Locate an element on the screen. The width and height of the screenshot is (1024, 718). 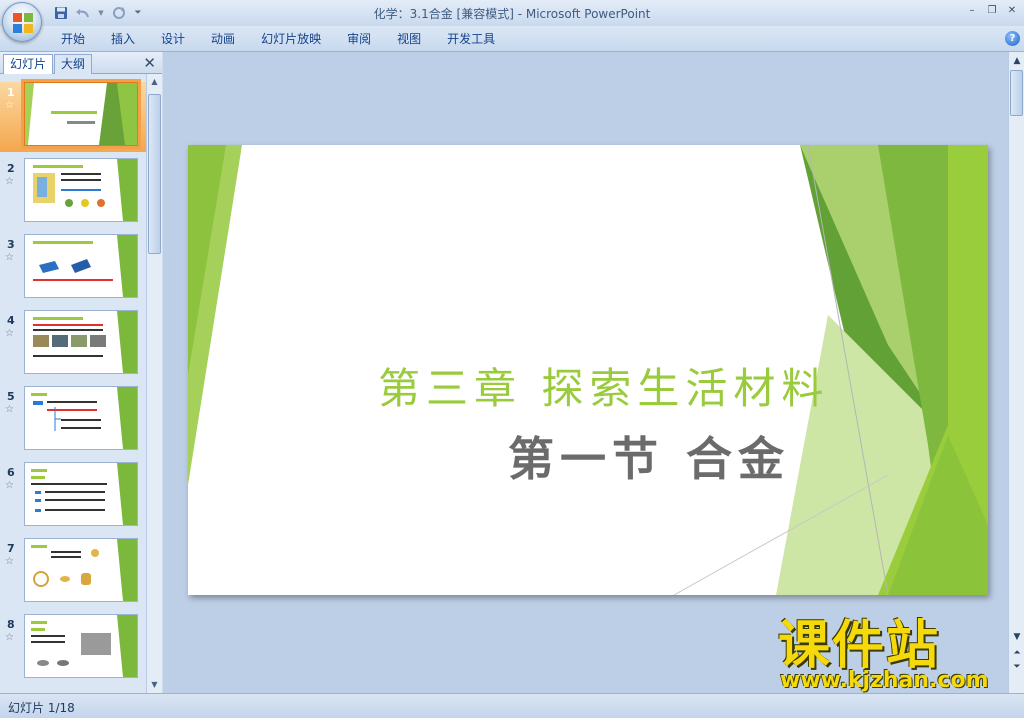
slide-thumbnail-1: 1 ☆ is located at coordinates (73, 115).